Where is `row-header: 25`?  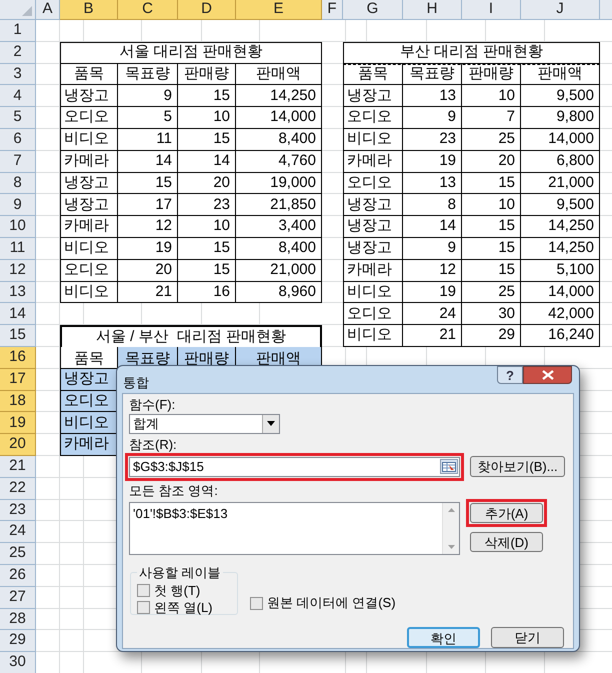 row-header: 25 is located at coordinates (18, 554).